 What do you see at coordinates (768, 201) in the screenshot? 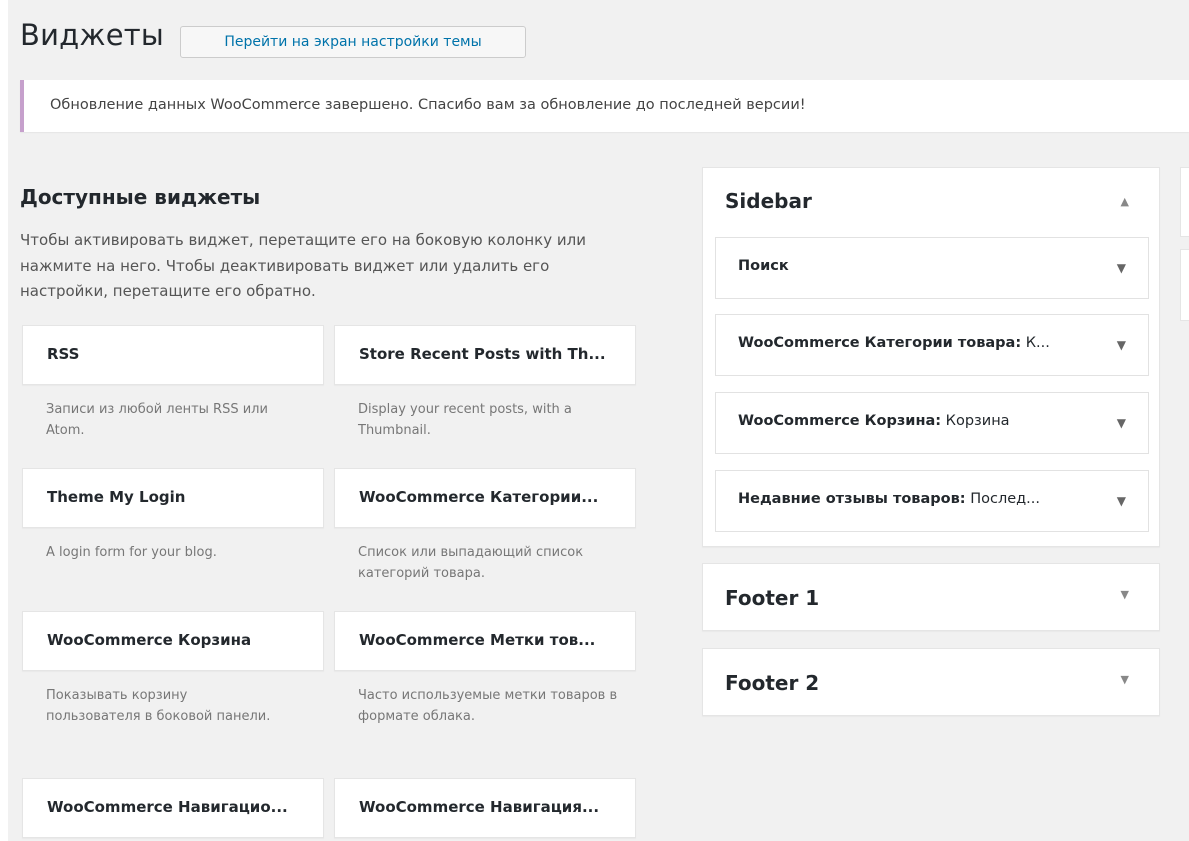
I see `widget-area-title: Sidebar` at bounding box center [768, 201].